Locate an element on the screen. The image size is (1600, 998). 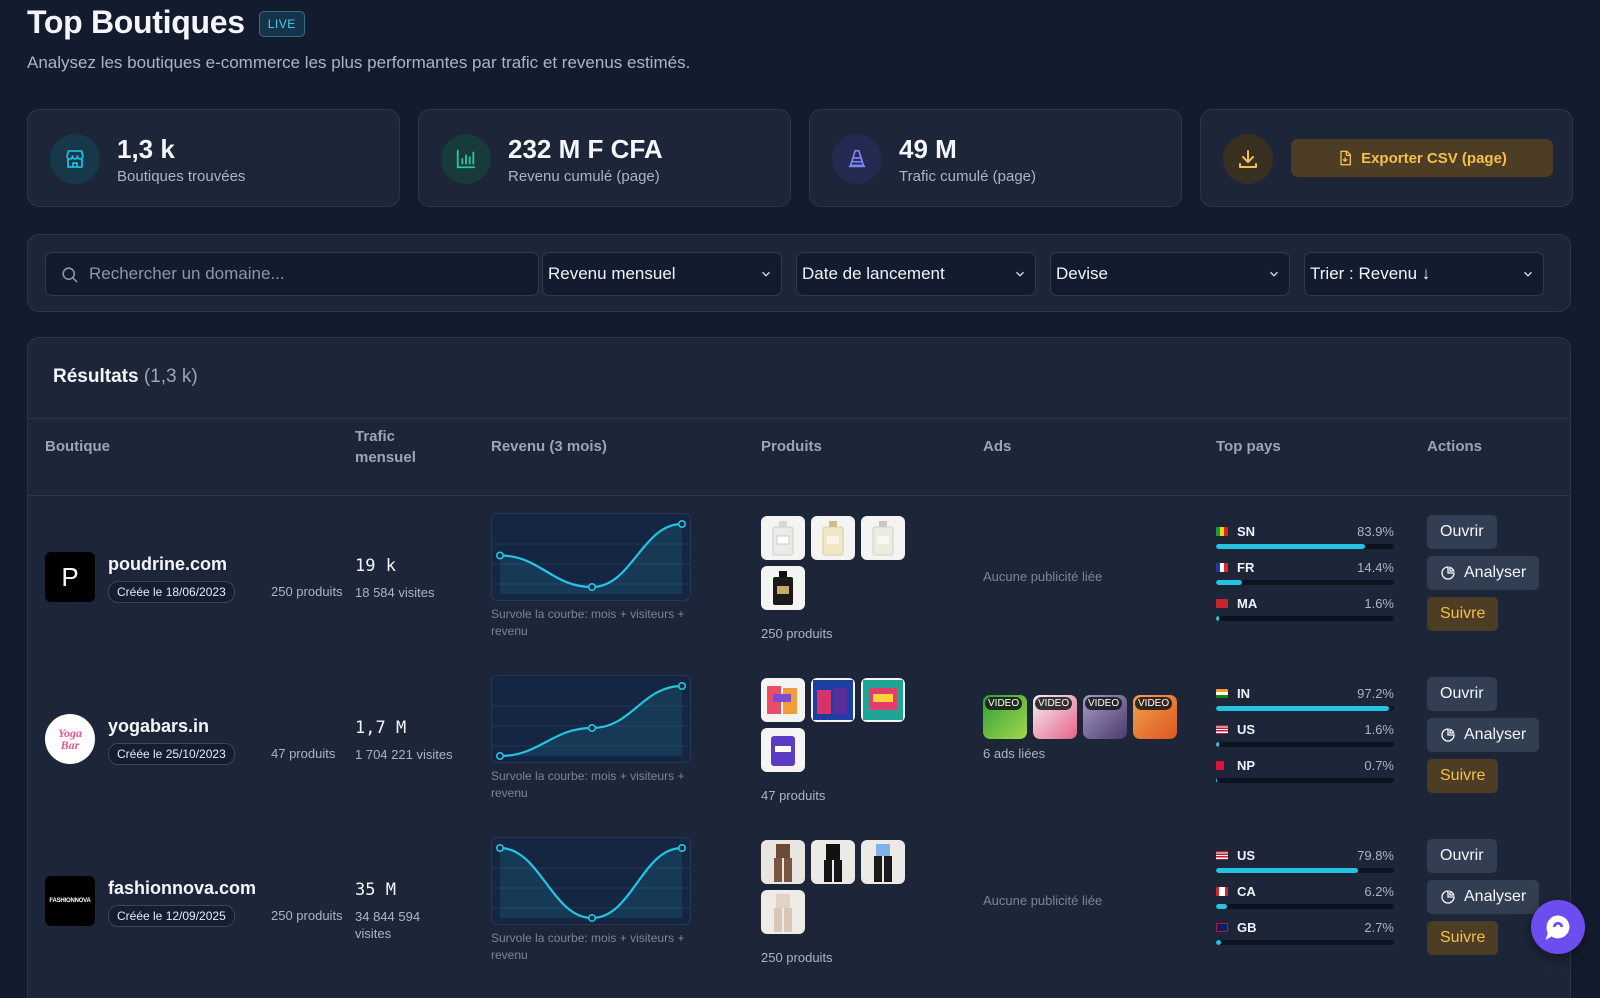
revenue-filter-select: Revenu mensuel is located at coordinates (662, 274).